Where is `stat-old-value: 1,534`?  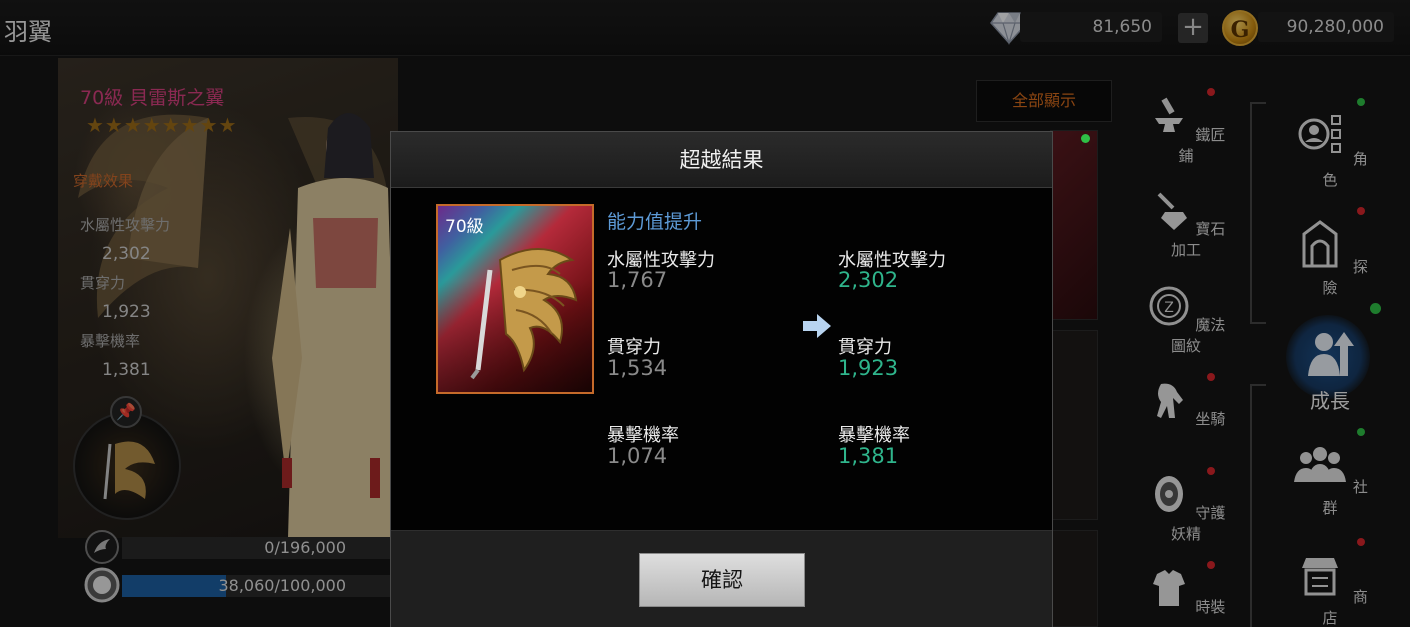 stat-old-value: 1,534 is located at coordinates (637, 368).